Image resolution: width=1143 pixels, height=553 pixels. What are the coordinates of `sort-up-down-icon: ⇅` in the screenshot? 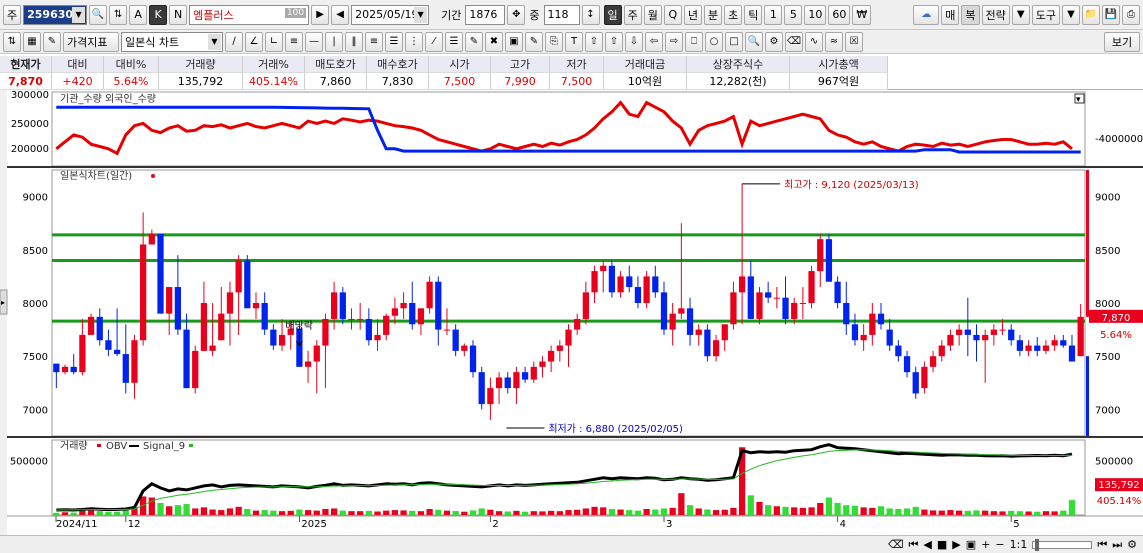 It's located at (12, 41).